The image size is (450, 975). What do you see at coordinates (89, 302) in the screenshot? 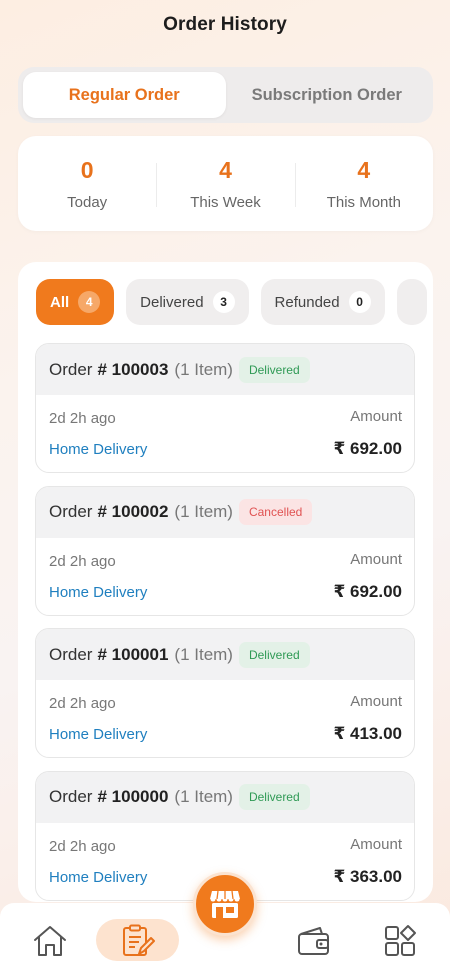
I see `filter-count: 4` at bounding box center [89, 302].